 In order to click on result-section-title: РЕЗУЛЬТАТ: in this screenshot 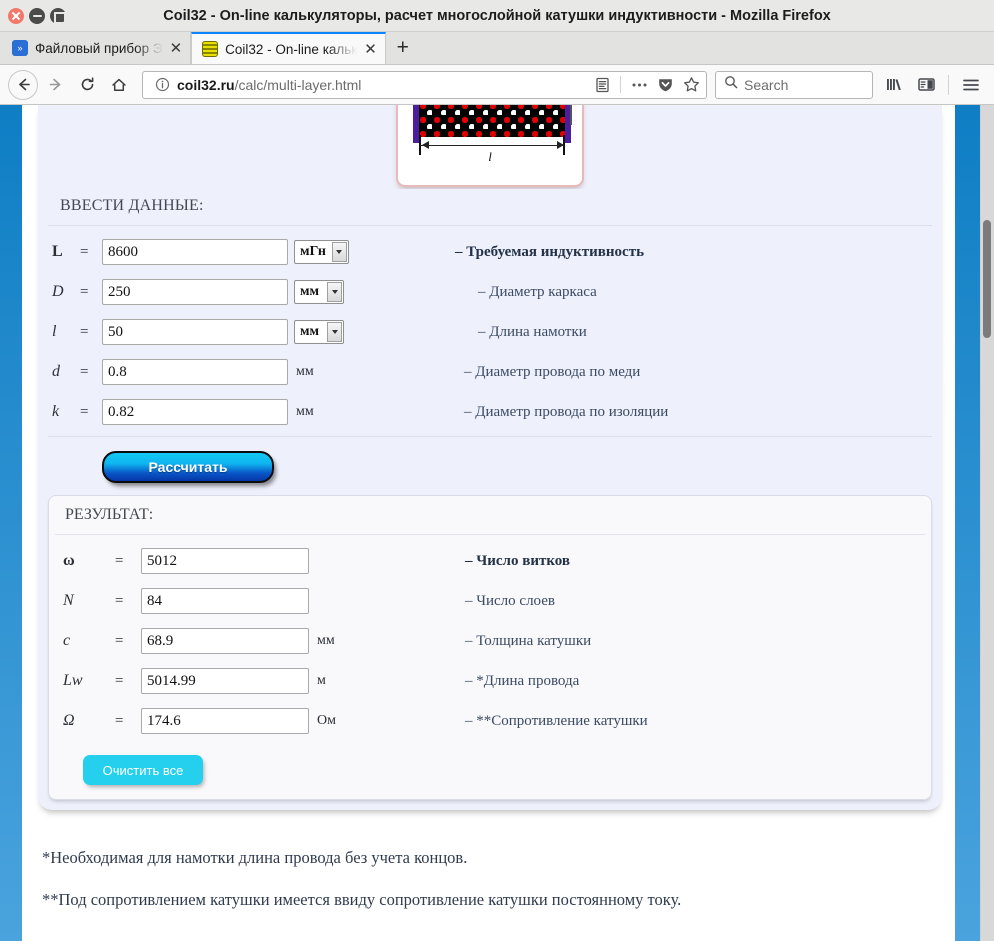, I will do `click(490, 515)`.